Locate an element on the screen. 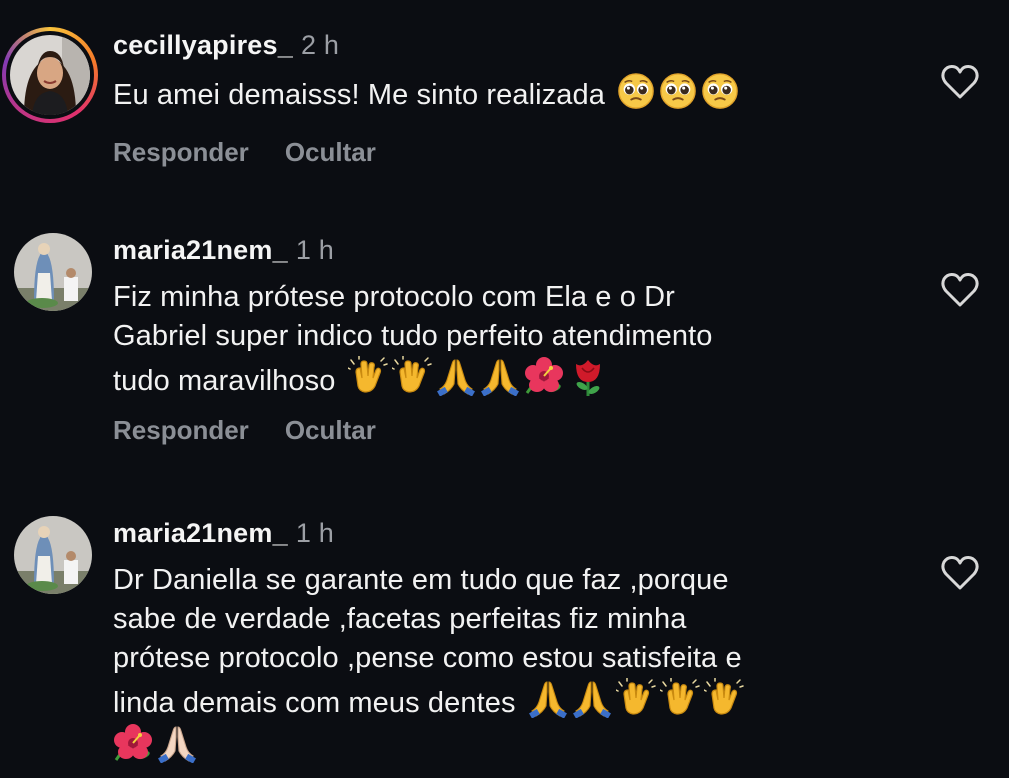  comment-header: cecillyapires_ 2 h is located at coordinates (226, 45).